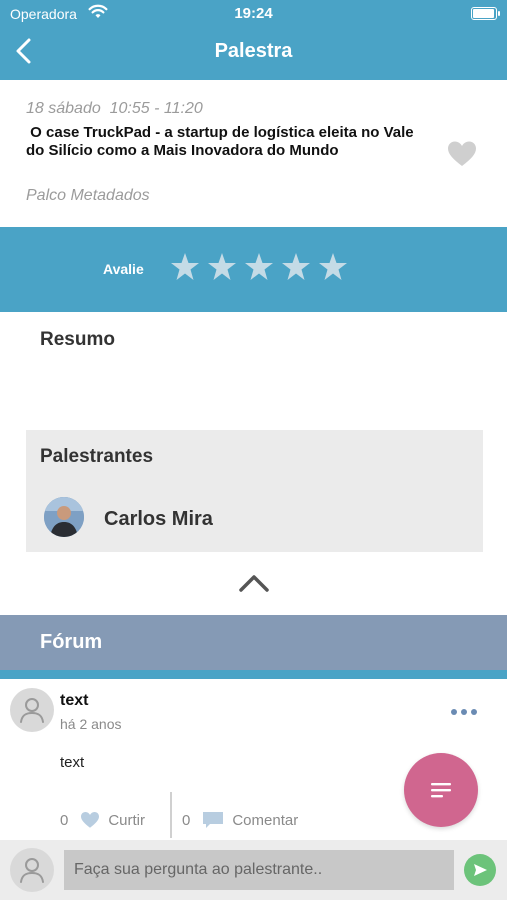 This screenshot has width=507, height=900. Describe the element at coordinates (462, 154) in the screenshot. I see `favorite-heart-icon` at that location.